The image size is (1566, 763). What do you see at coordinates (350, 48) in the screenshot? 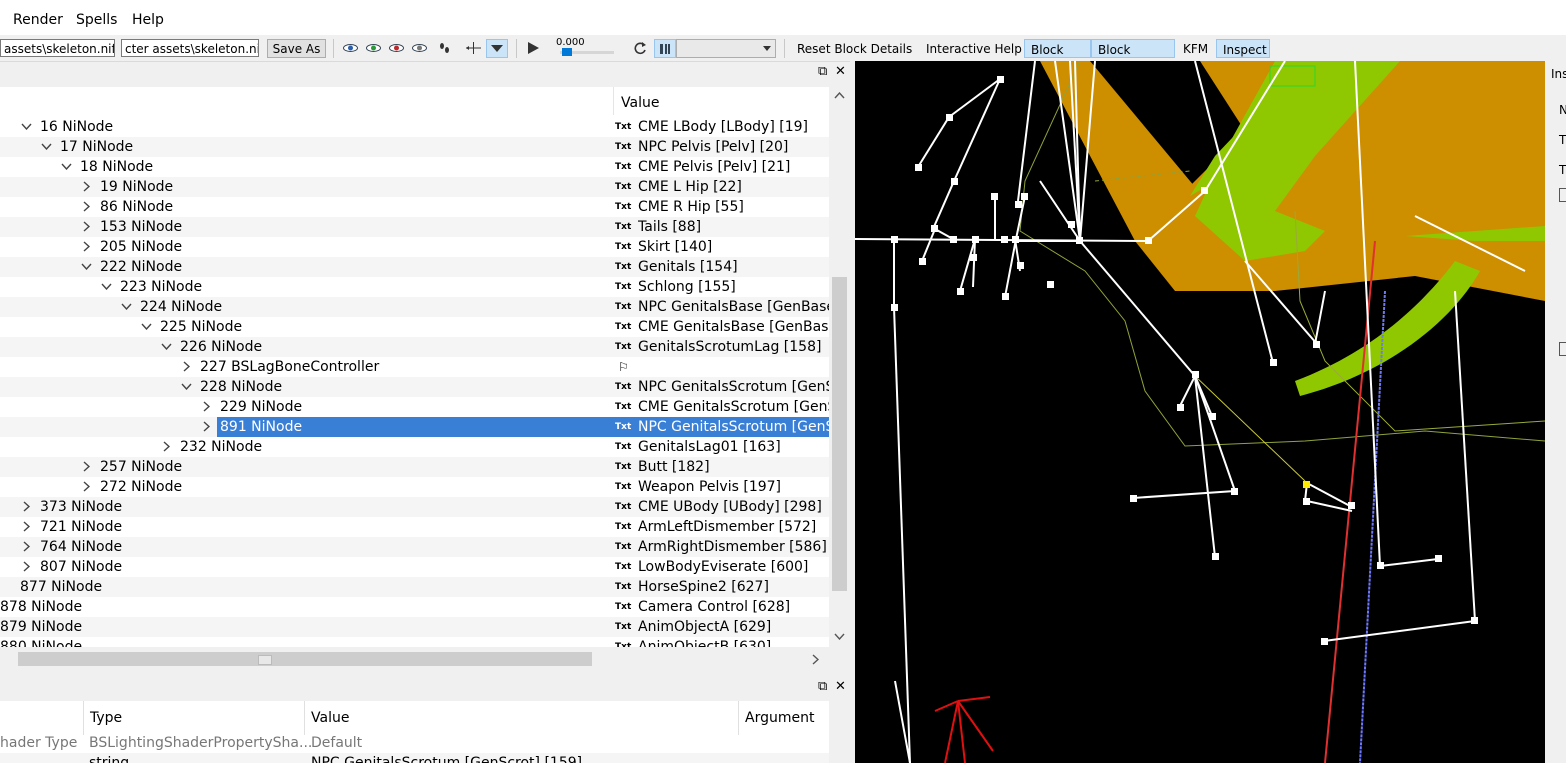
I see `eye-blue-icon` at bounding box center [350, 48].